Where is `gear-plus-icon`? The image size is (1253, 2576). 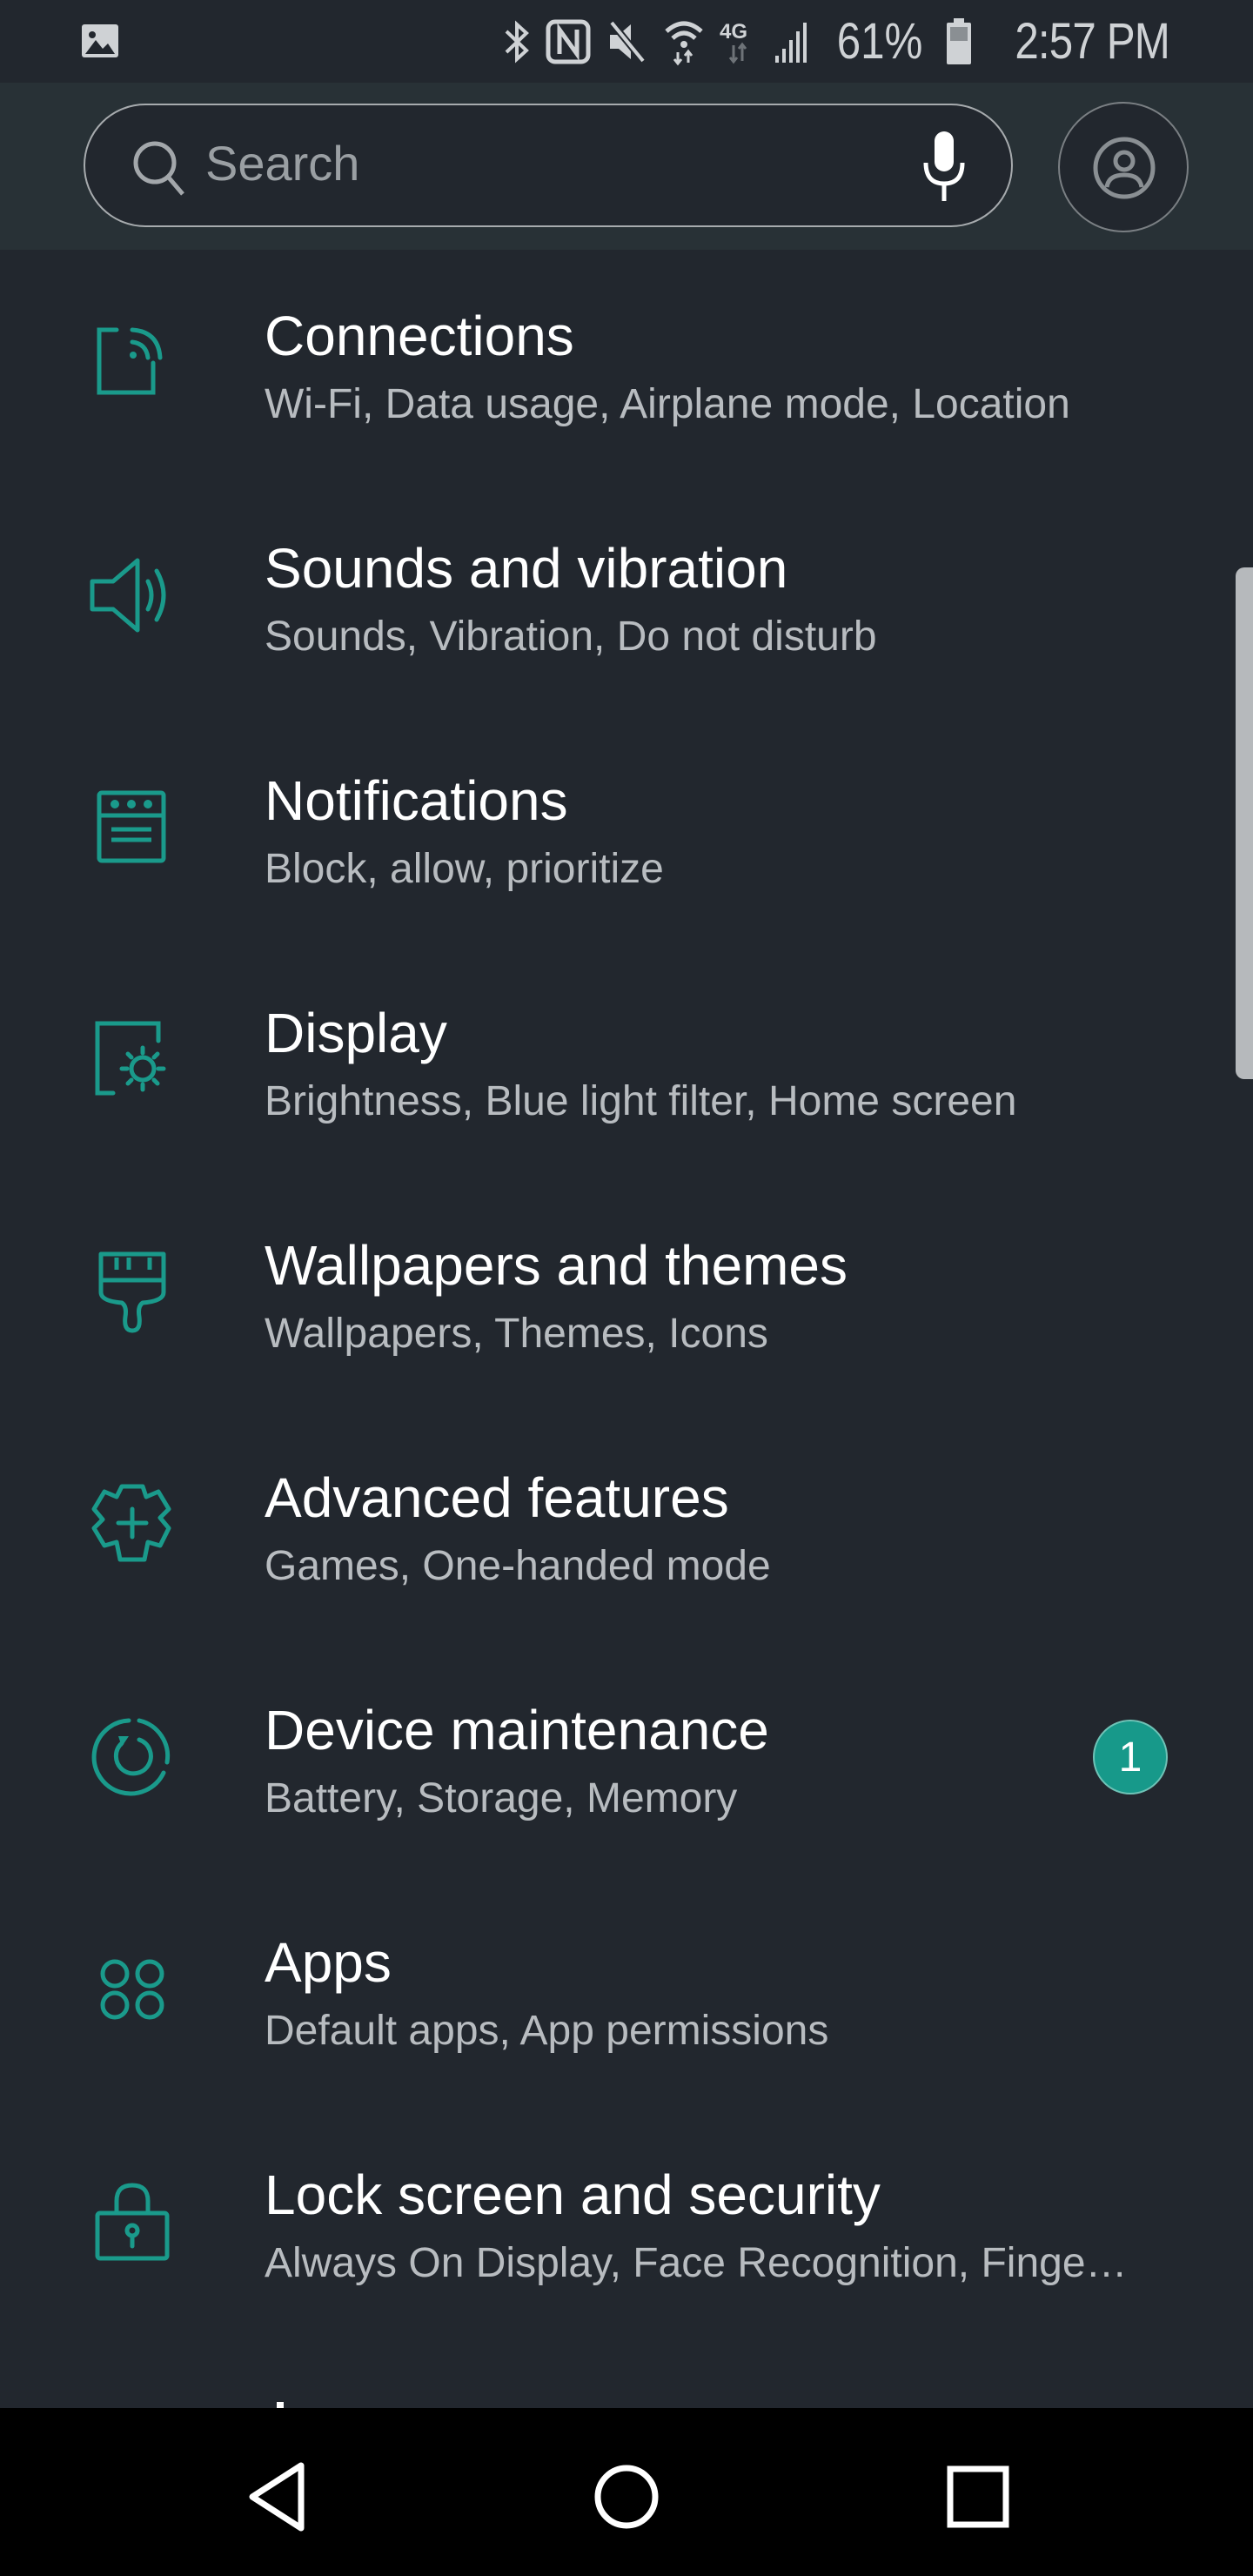 gear-plus-icon is located at coordinates (131, 1523).